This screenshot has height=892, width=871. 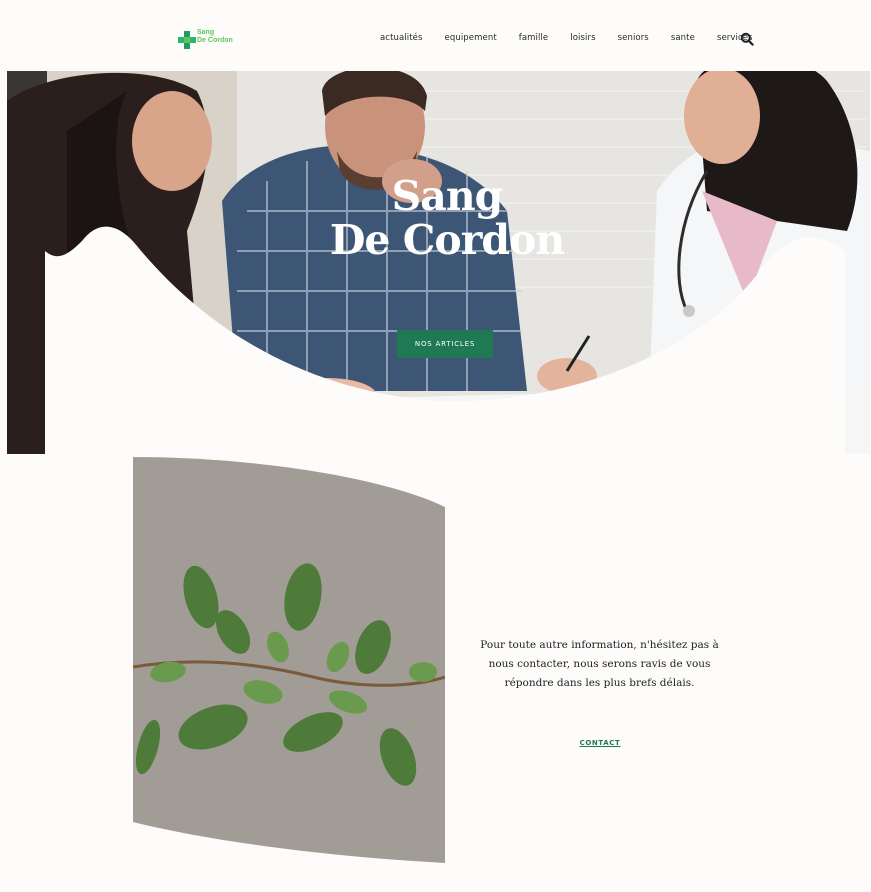 I want to click on nav-item-actualites: actualités, so click(x=401, y=38).